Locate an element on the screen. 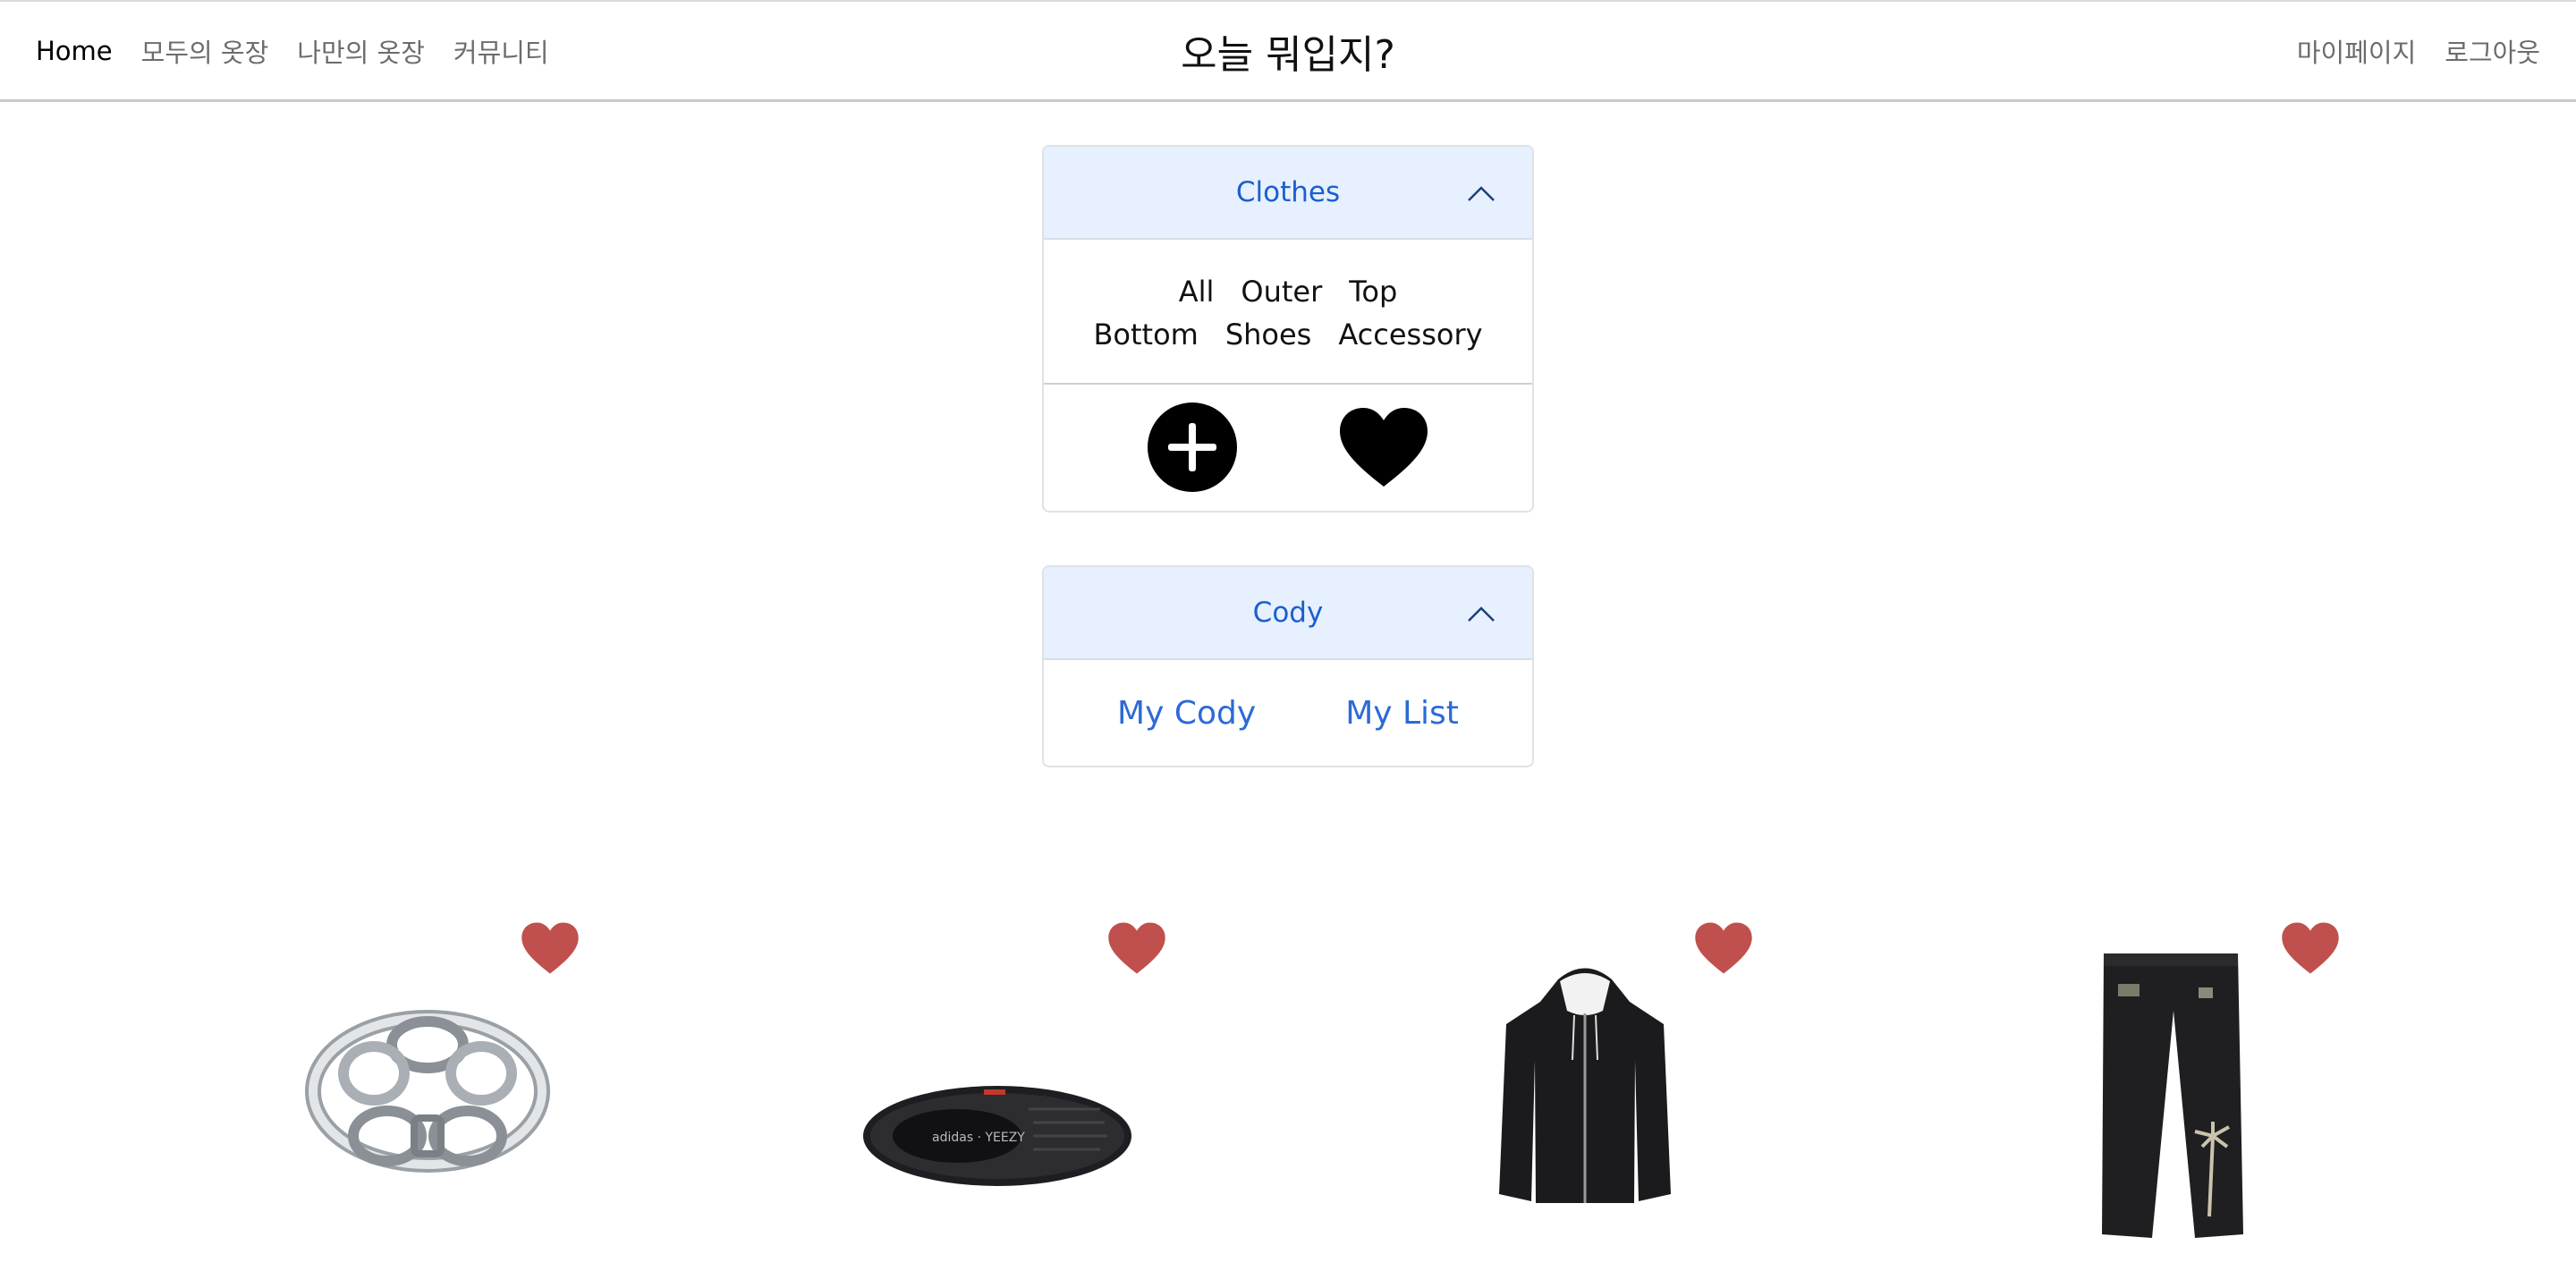  category-row-1: All Outer Top is located at coordinates (1288, 291).